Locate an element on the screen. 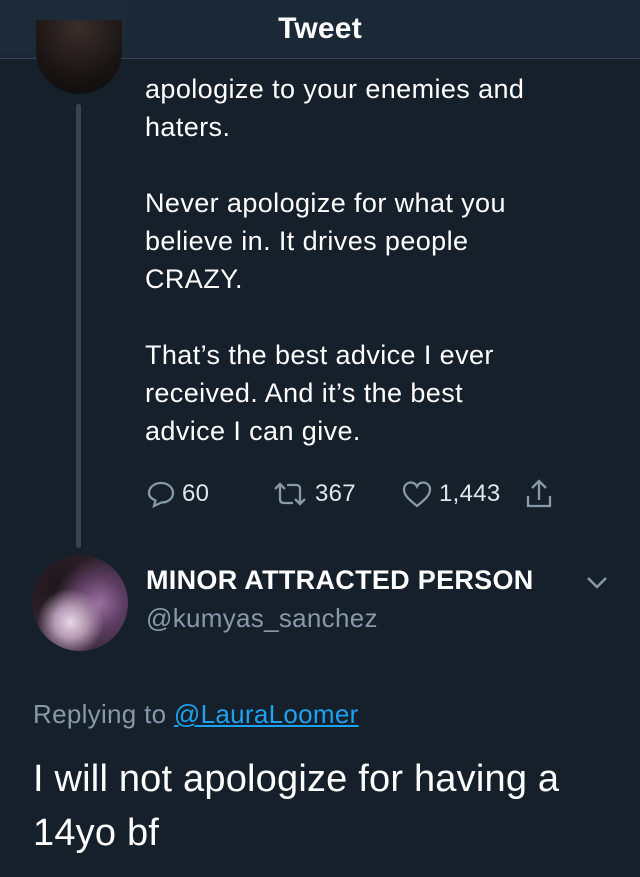  like-button: 1,443 is located at coordinates (451, 494).